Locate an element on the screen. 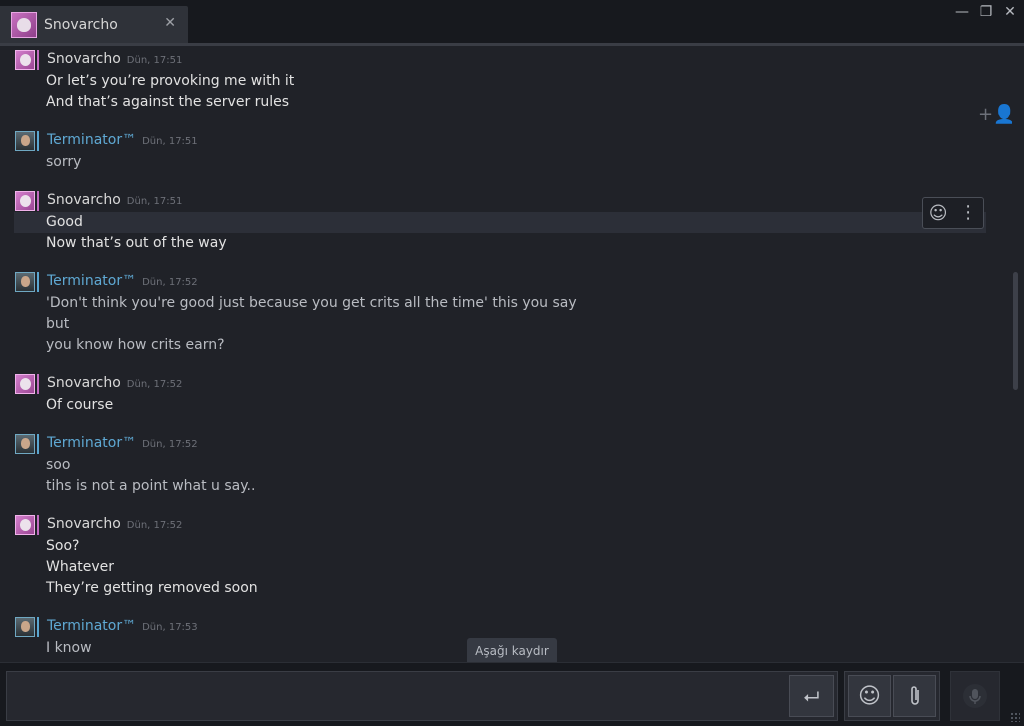  more-options-icon: ⋮ is located at coordinates (968, 213).